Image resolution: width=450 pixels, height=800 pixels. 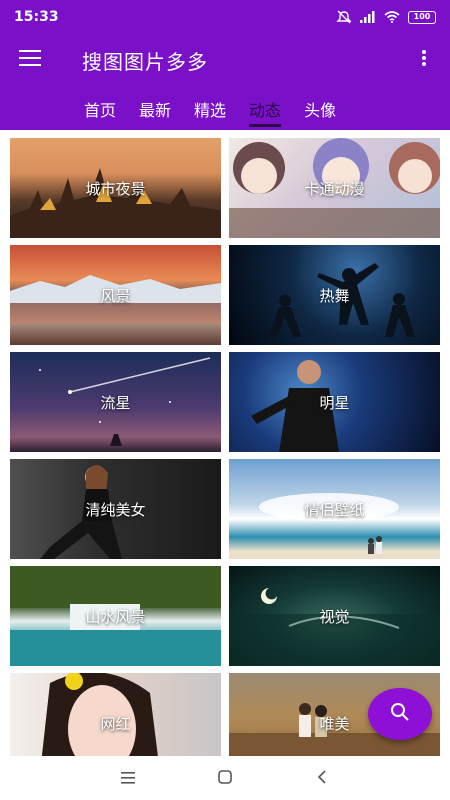 I want to click on battery-level: 100, so click(x=422, y=16).